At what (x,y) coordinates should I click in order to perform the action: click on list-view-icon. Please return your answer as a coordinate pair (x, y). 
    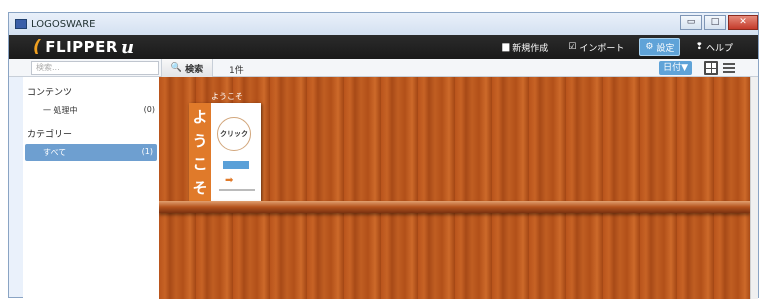
    Looking at the image, I should click on (729, 68).